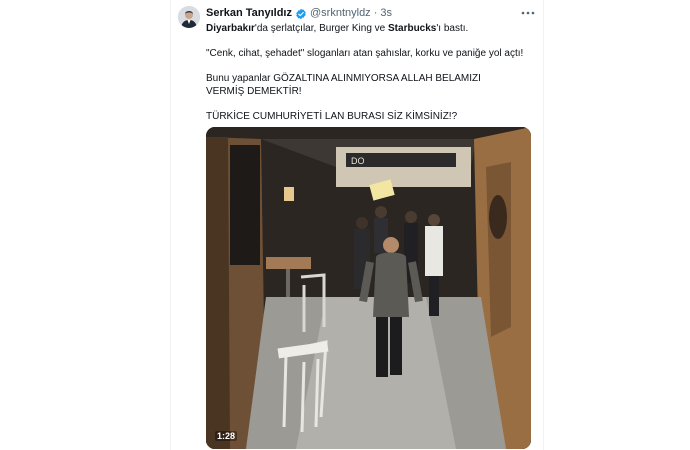 Image resolution: width=690 pixels, height=450 pixels. I want to click on more-horizontal-icon, so click(528, 13).